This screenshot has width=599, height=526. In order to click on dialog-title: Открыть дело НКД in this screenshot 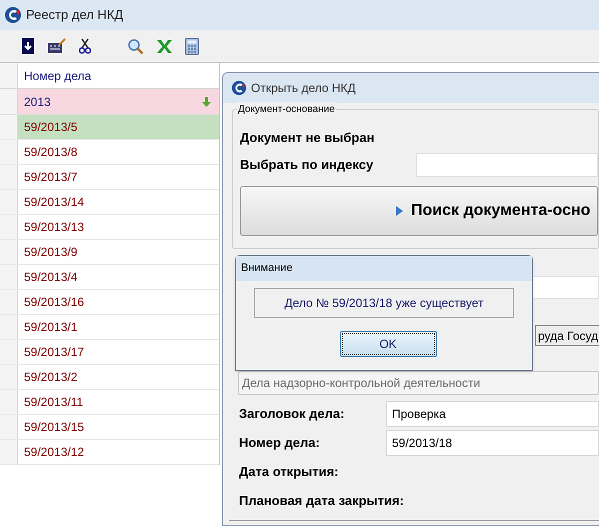, I will do `click(303, 88)`.